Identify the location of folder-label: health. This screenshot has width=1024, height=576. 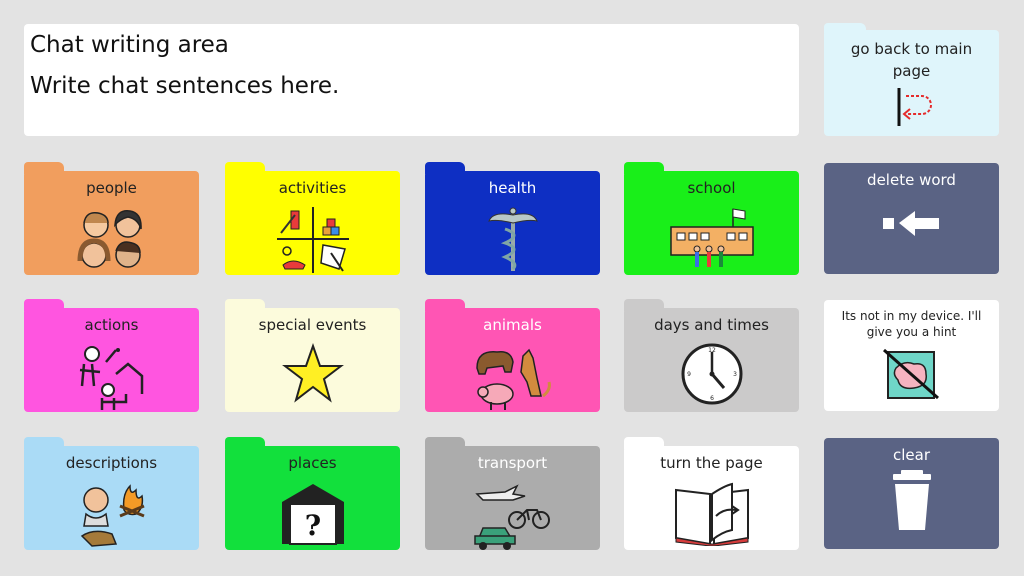
(512, 188).